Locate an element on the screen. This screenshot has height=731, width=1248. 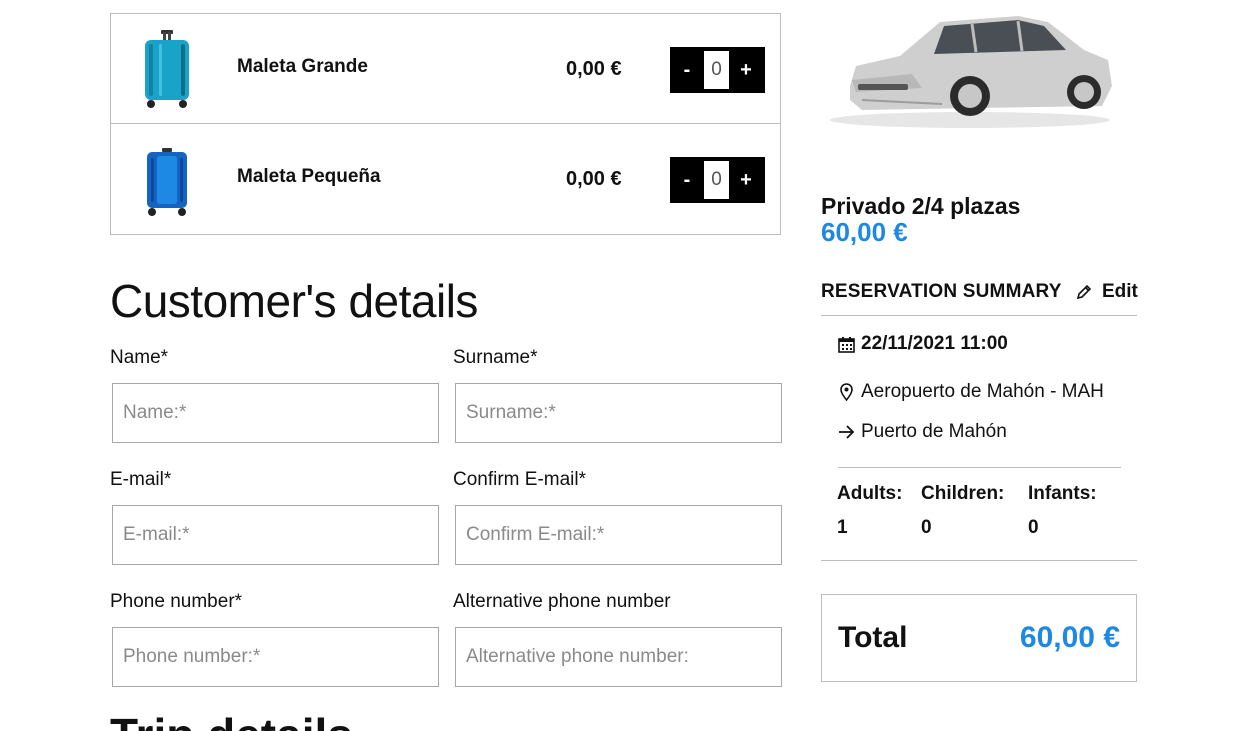
total-box: Total 60,00 € is located at coordinates (979, 638).